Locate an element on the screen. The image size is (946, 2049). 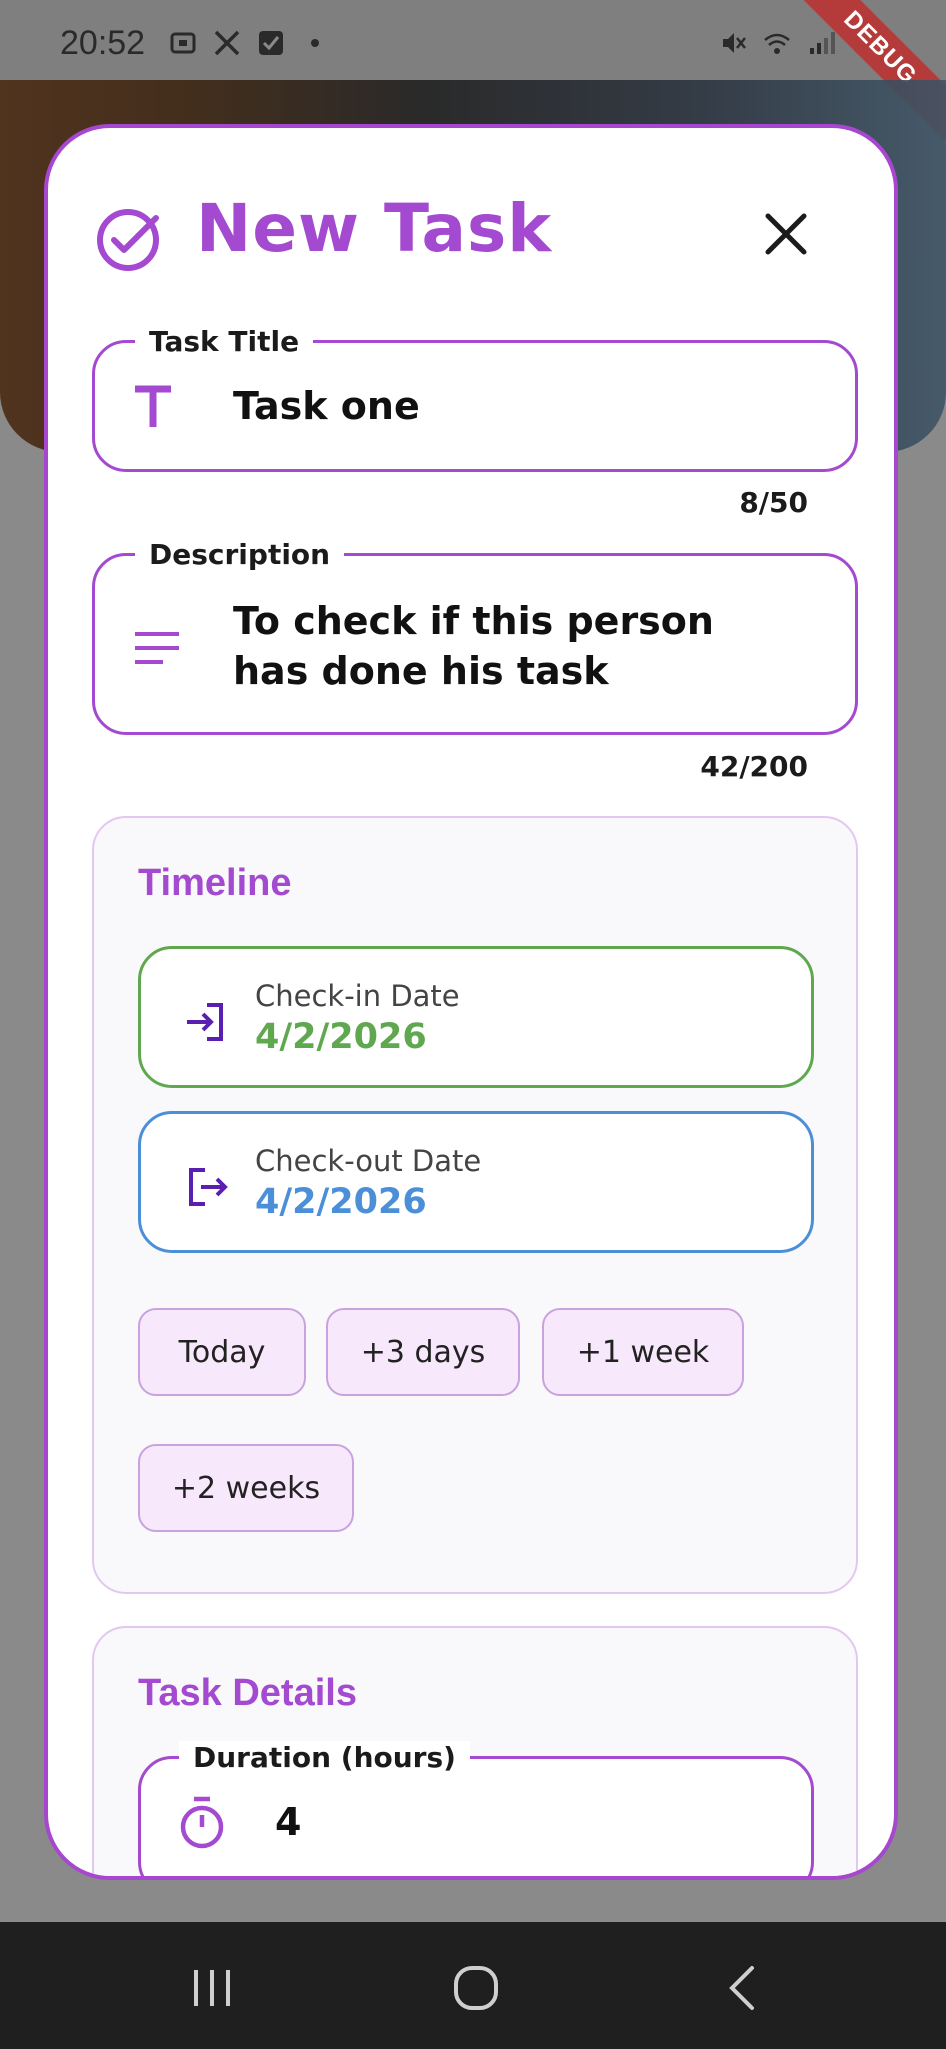
task-details-section: Task Details Duration (hours) 4 is located at coordinates (475, 1751).